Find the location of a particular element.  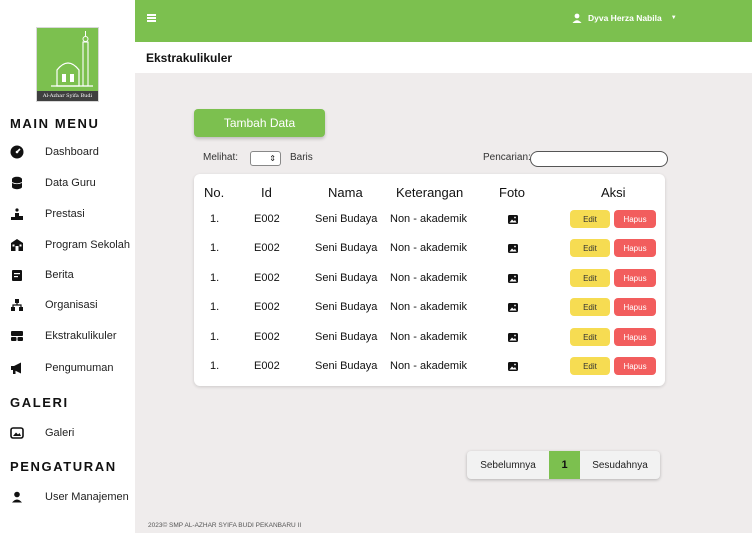

grid-icon is located at coordinates (17, 336).